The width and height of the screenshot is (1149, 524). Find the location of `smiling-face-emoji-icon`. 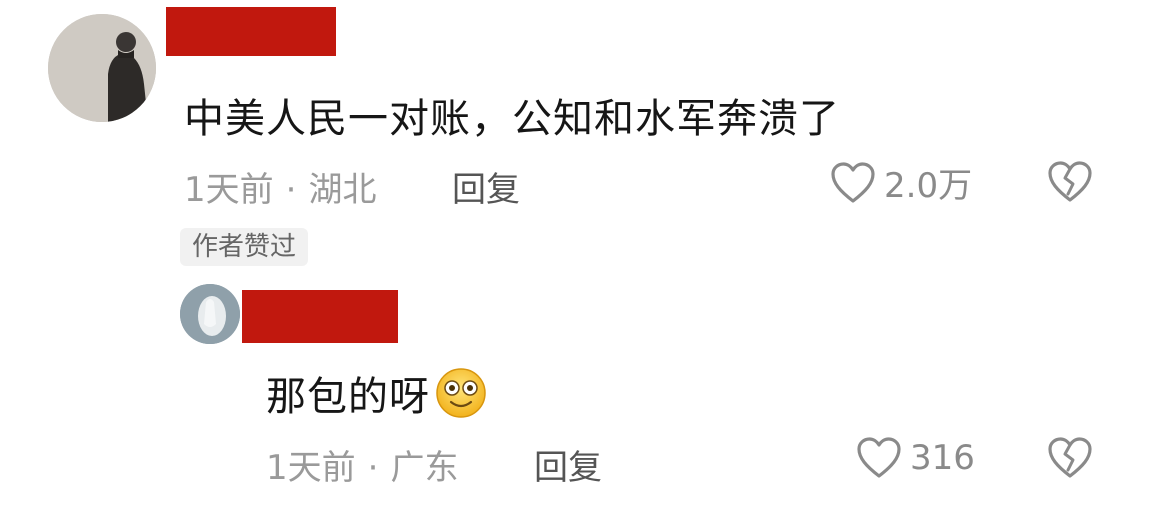

smiling-face-emoji-icon is located at coordinates (461, 393).